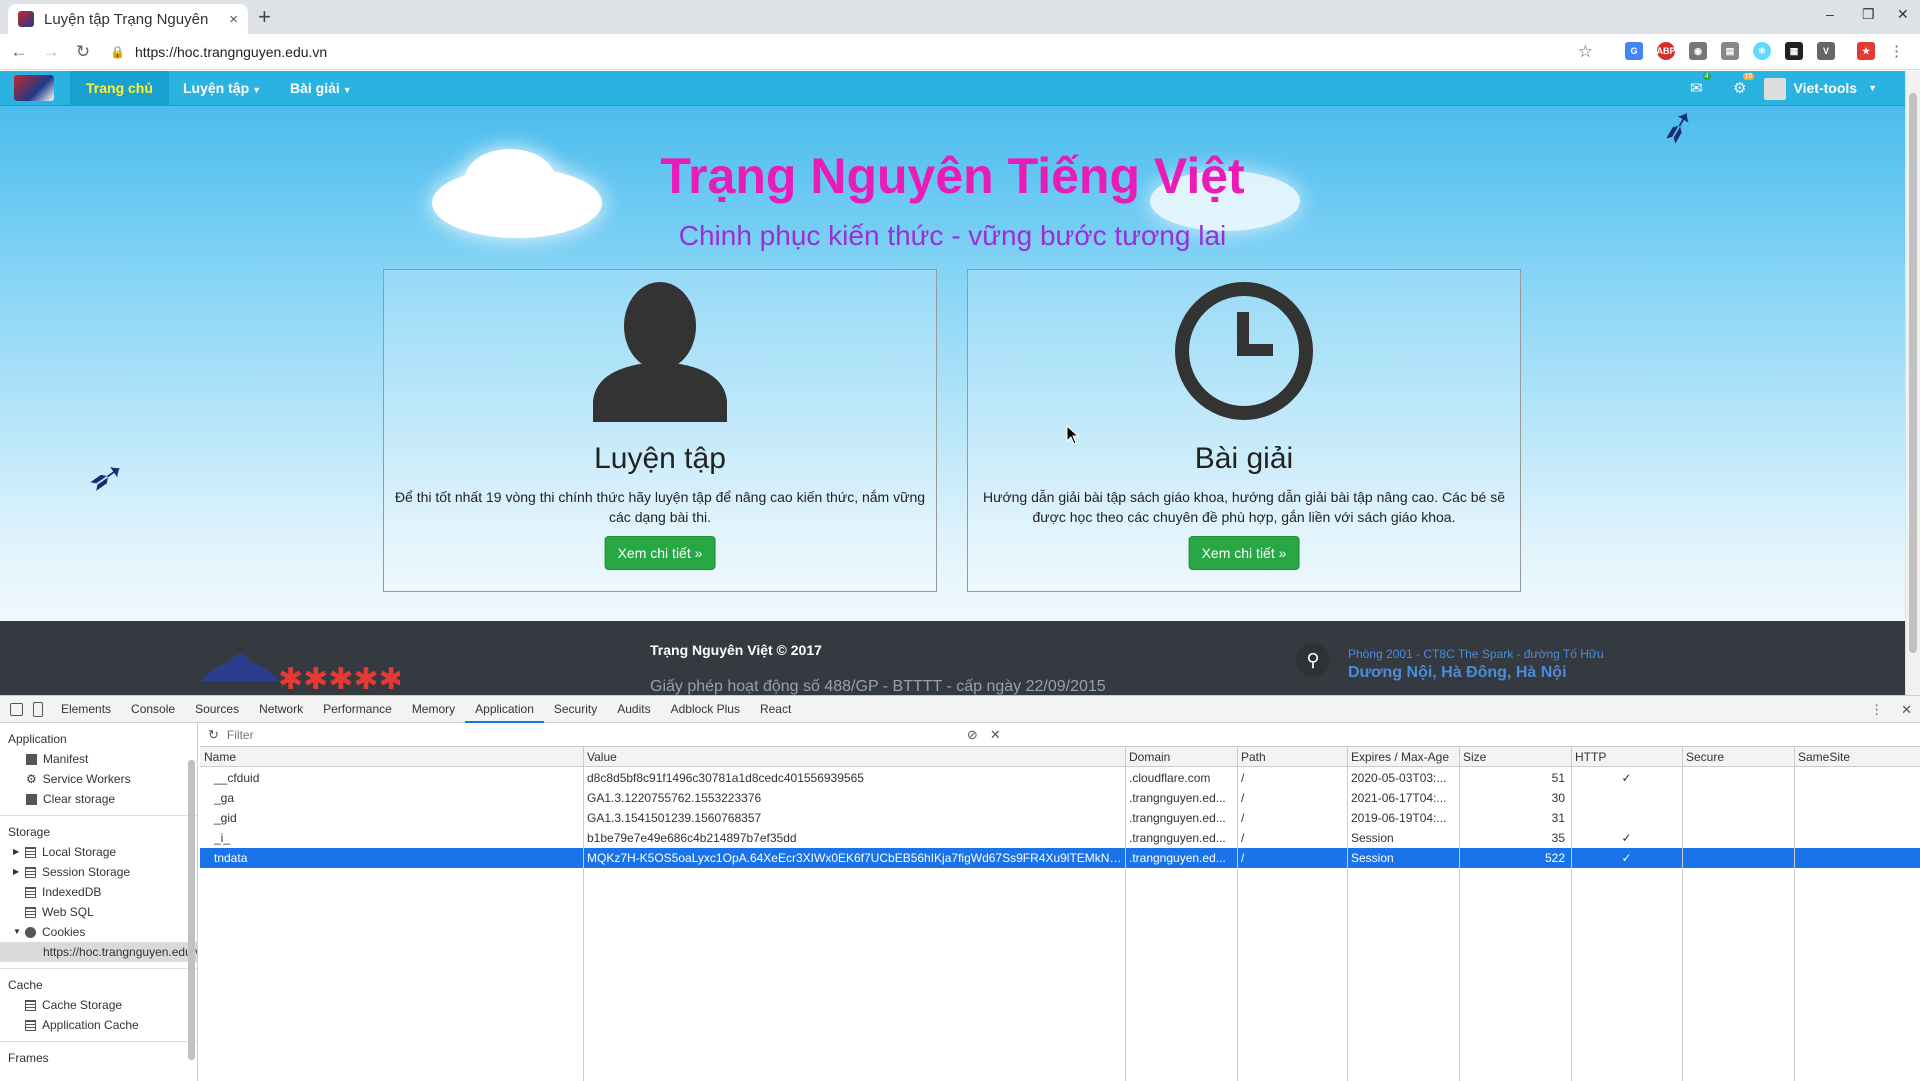  What do you see at coordinates (1903, 14) in the screenshot?
I see `window-close-button: ✕` at bounding box center [1903, 14].